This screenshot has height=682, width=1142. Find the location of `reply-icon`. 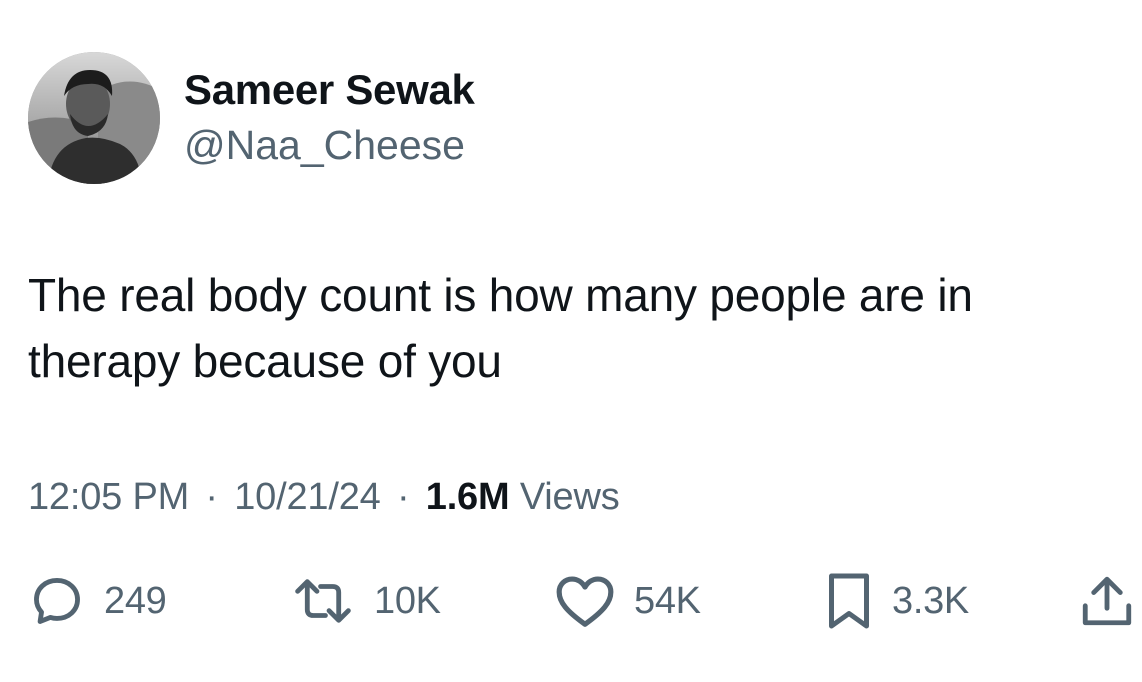

reply-icon is located at coordinates (57, 601).